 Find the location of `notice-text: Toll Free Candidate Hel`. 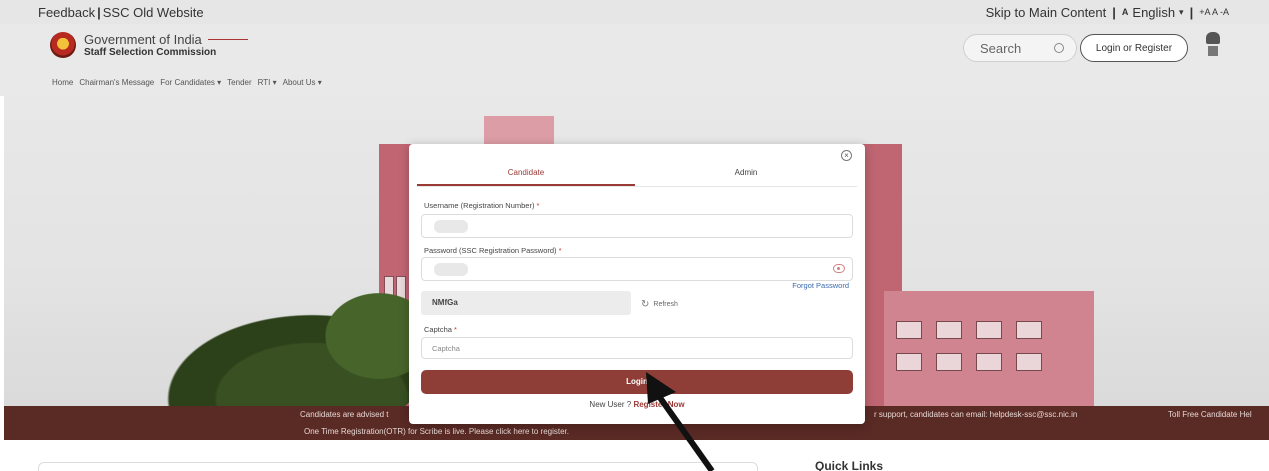

notice-text: Toll Free Candidate Hel is located at coordinates (1210, 414).